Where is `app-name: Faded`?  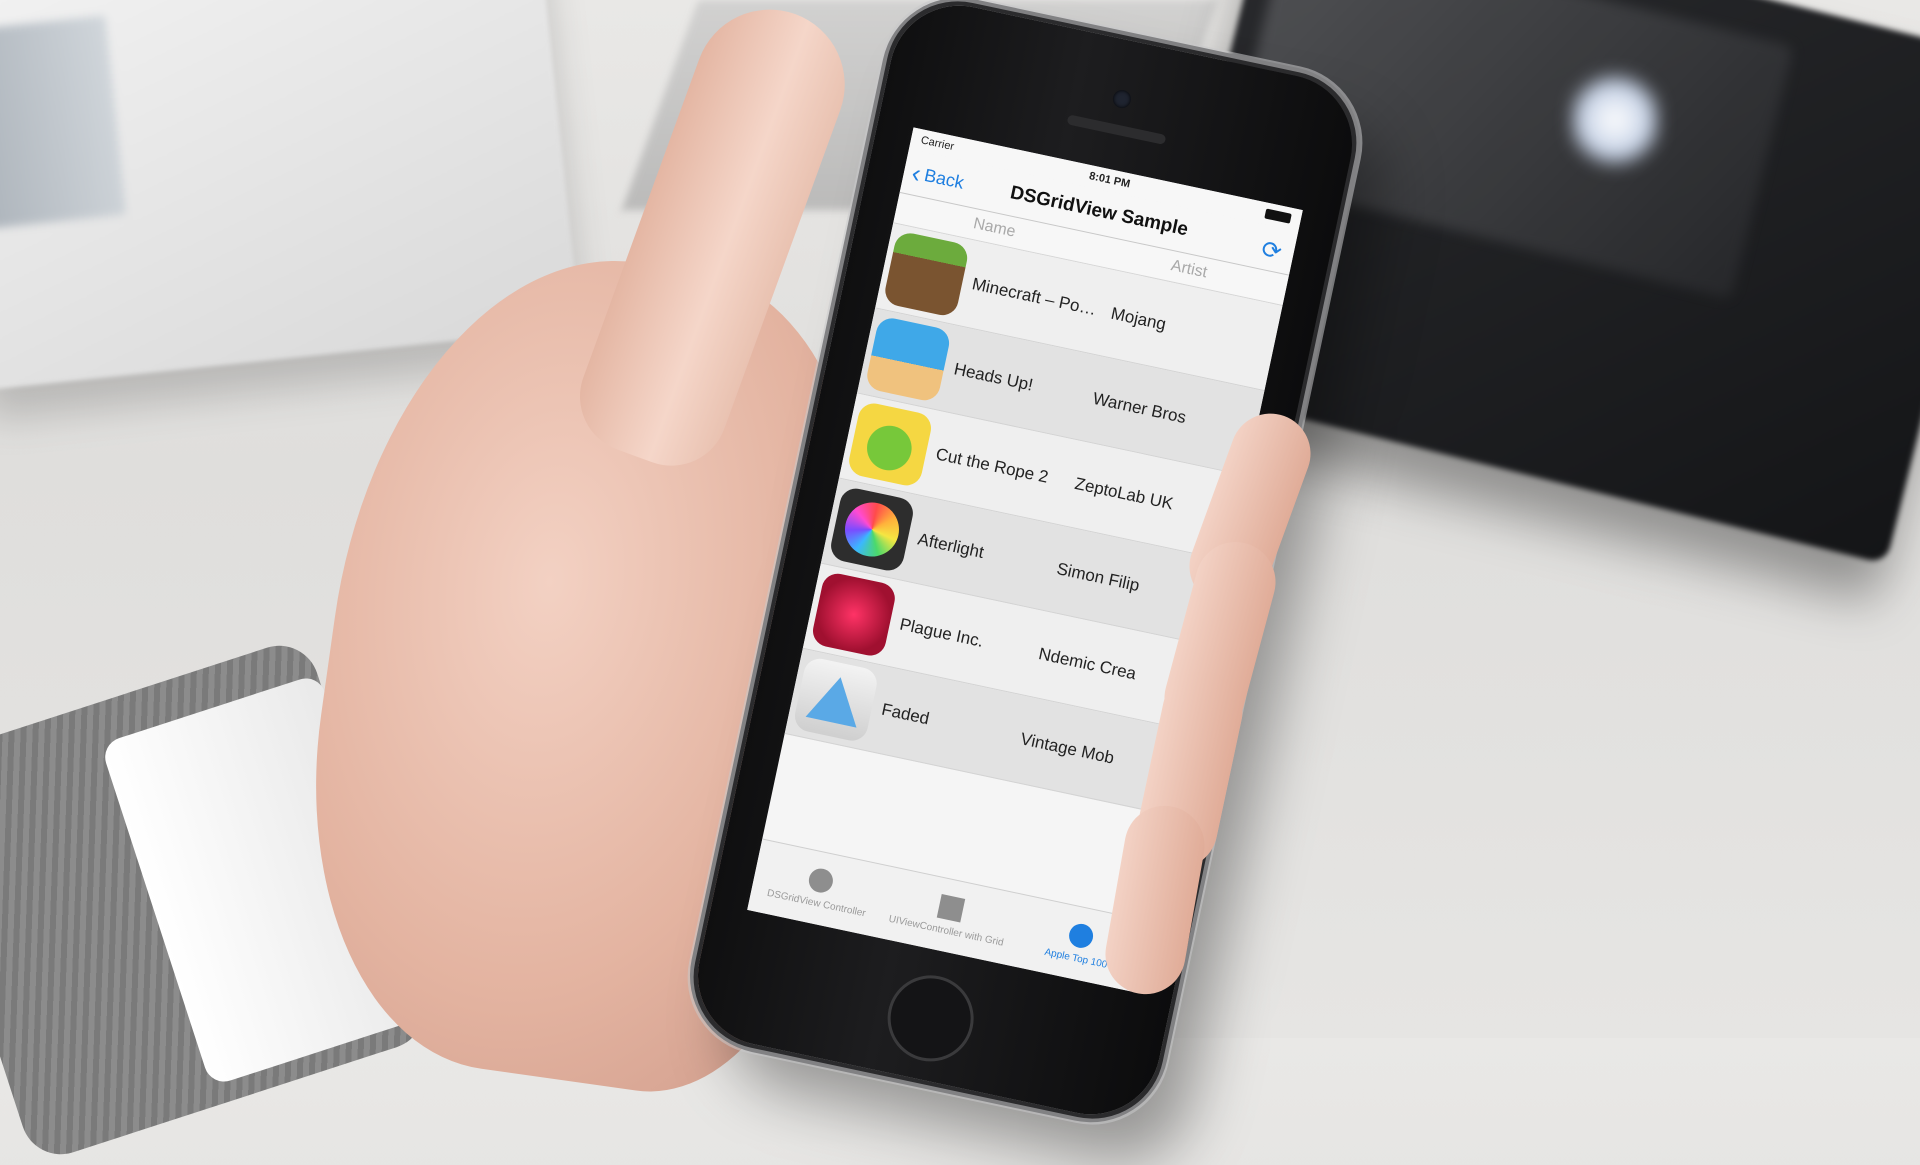 app-name: Faded is located at coordinates (905, 714).